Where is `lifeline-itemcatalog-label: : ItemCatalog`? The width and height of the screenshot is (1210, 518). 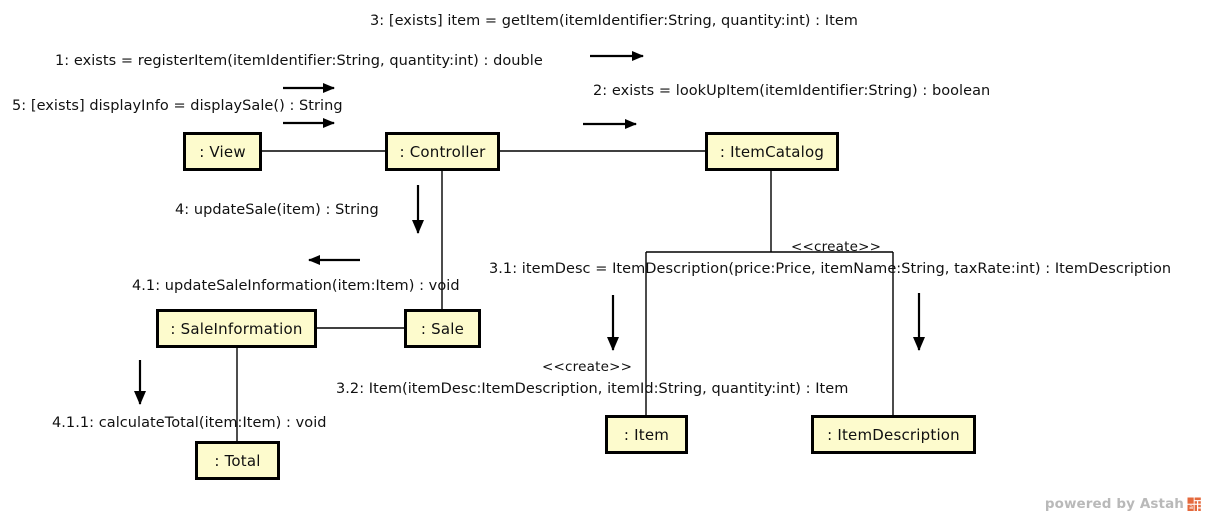 lifeline-itemcatalog-label: : ItemCatalog is located at coordinates (772, 151).